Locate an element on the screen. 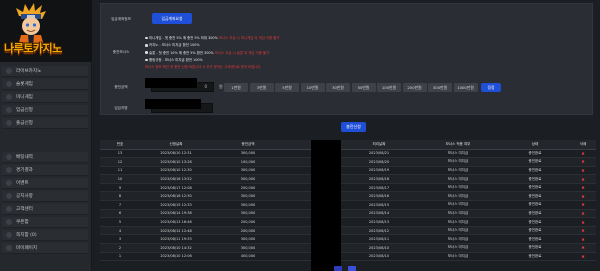 Image resolution: width=600 pixels, height=271 pixels. request-account-button: 입금계좌요청 is located at coordinates (172, 18).